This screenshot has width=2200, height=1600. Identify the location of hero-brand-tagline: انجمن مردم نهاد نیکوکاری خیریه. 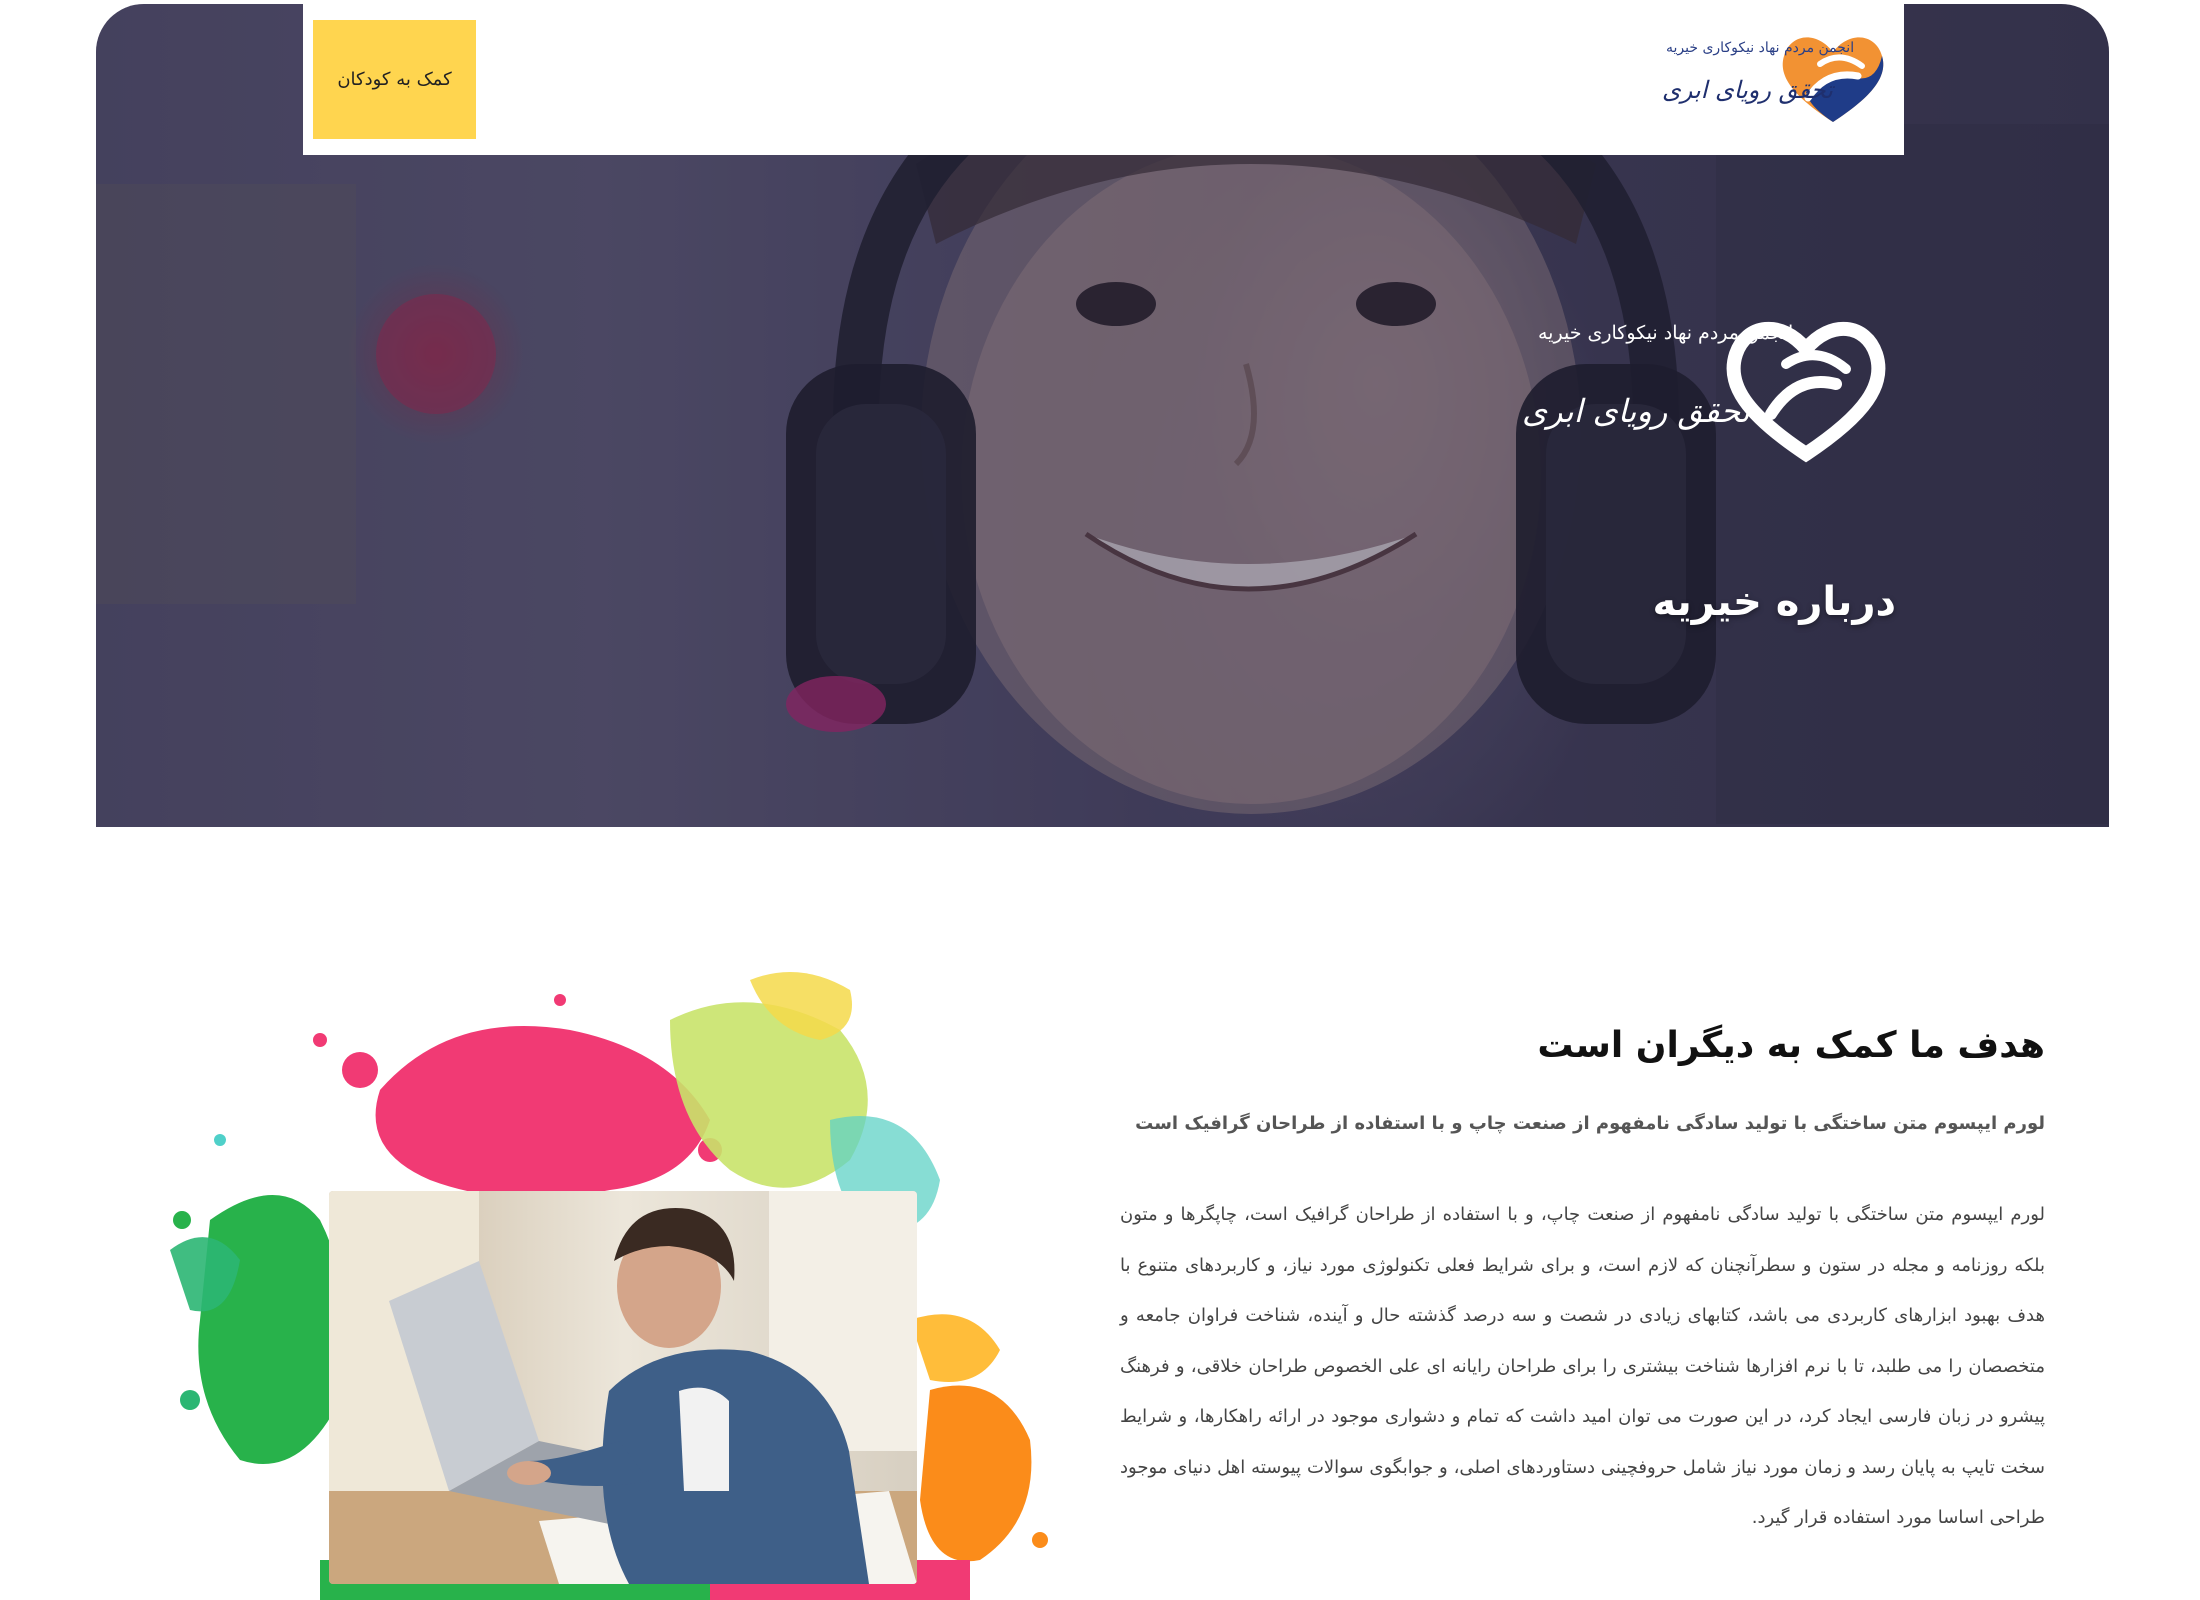
(1666, 333).